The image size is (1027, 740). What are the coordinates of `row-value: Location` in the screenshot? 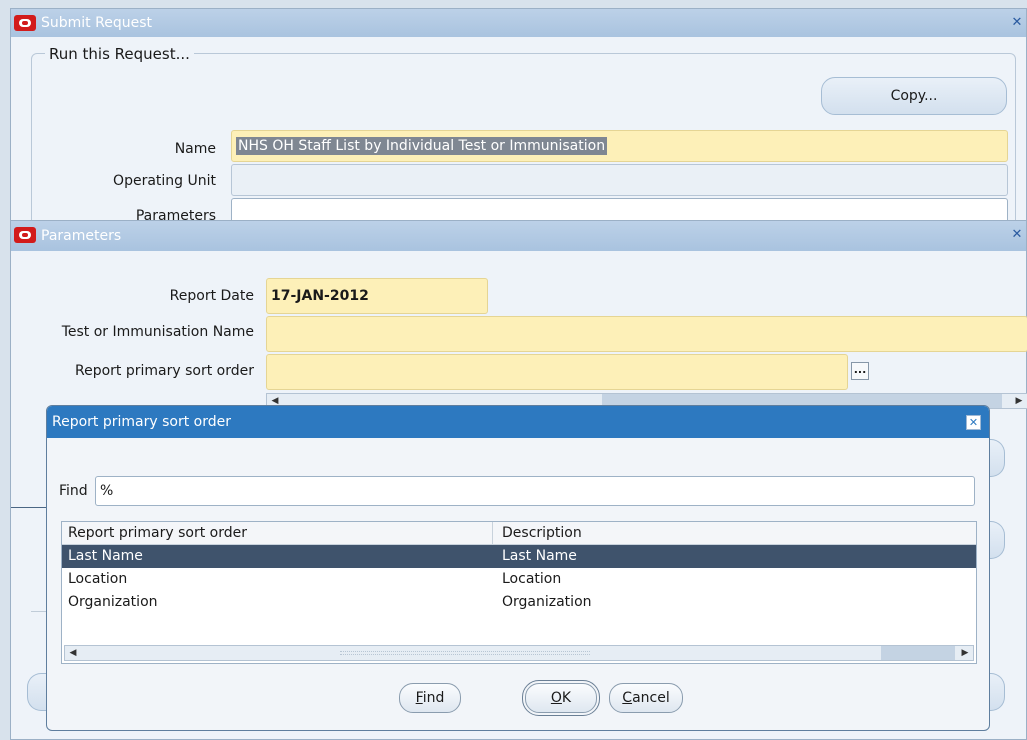 It's located at (98, 579).